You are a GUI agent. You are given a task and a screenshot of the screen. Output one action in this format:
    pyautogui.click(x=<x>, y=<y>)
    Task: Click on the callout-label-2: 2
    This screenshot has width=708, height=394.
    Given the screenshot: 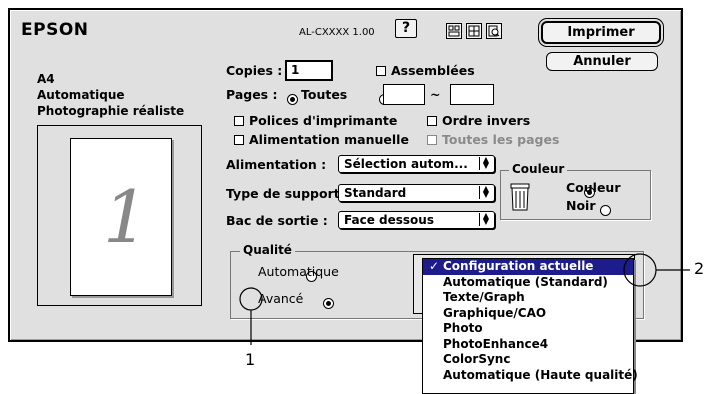 What is the action you would take?
    pyautogui.click(x=699, y=268)
    